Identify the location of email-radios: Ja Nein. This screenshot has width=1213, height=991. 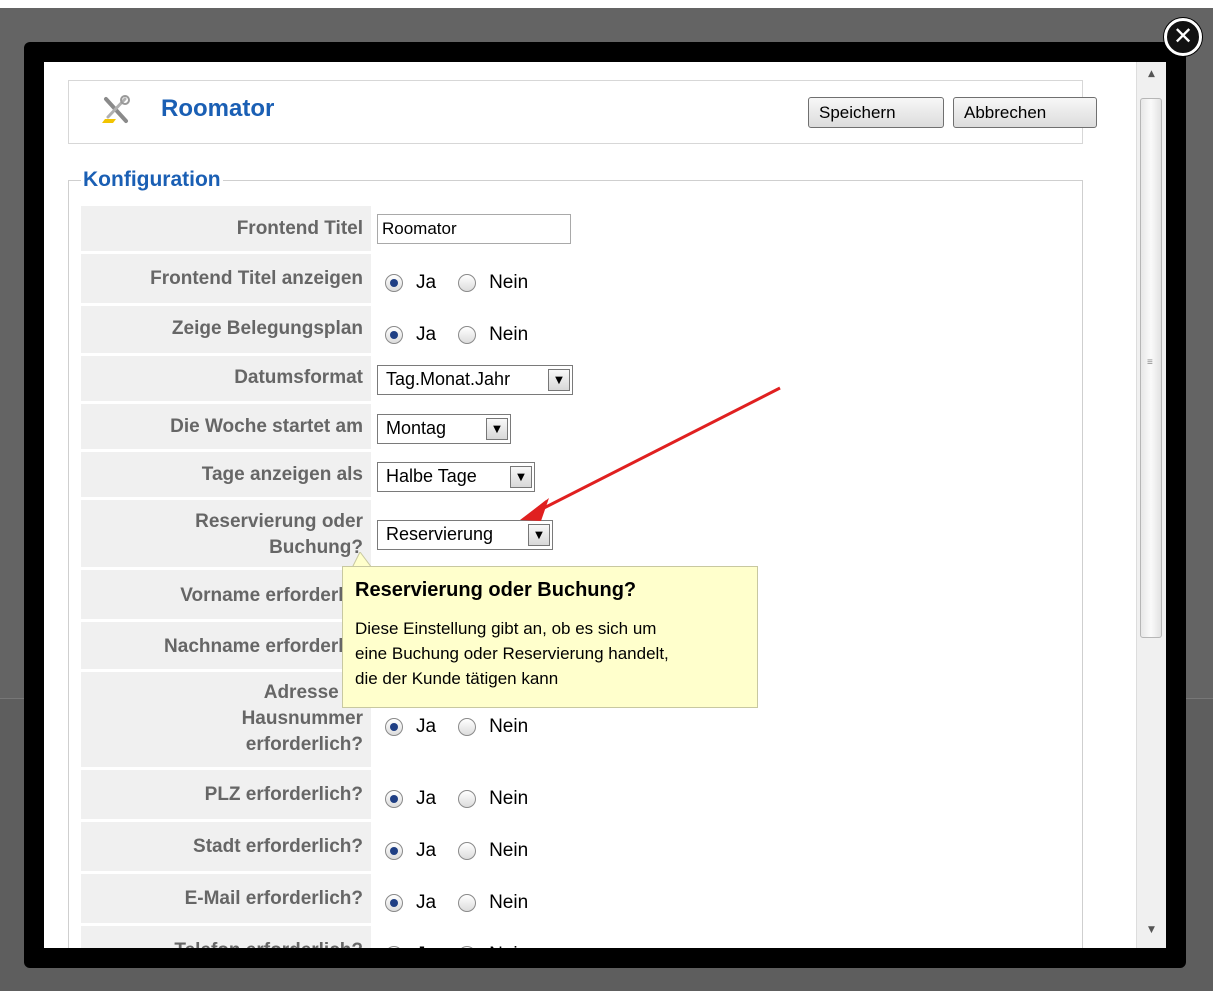
(467, 903).